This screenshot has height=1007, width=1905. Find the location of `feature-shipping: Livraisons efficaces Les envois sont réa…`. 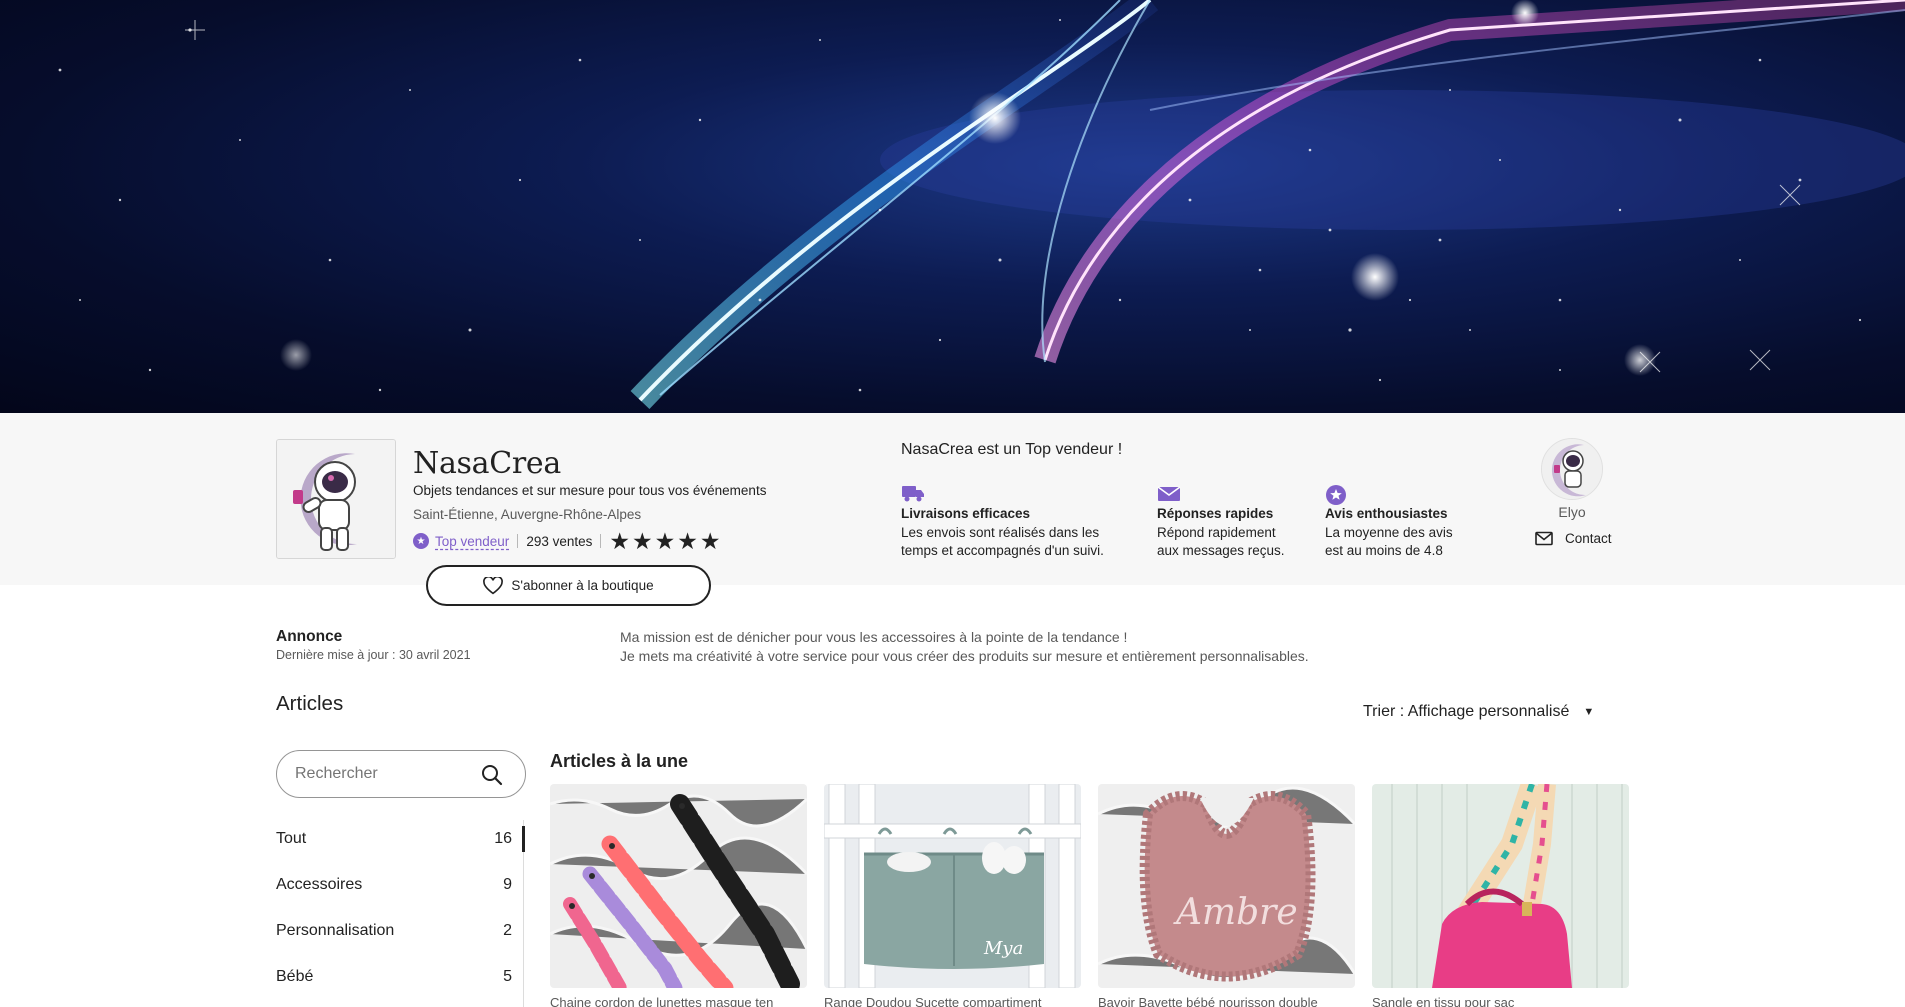

feature-shipping: Livraisons efficaces Les envois sont réa… is located at coordinates (1016, 521).